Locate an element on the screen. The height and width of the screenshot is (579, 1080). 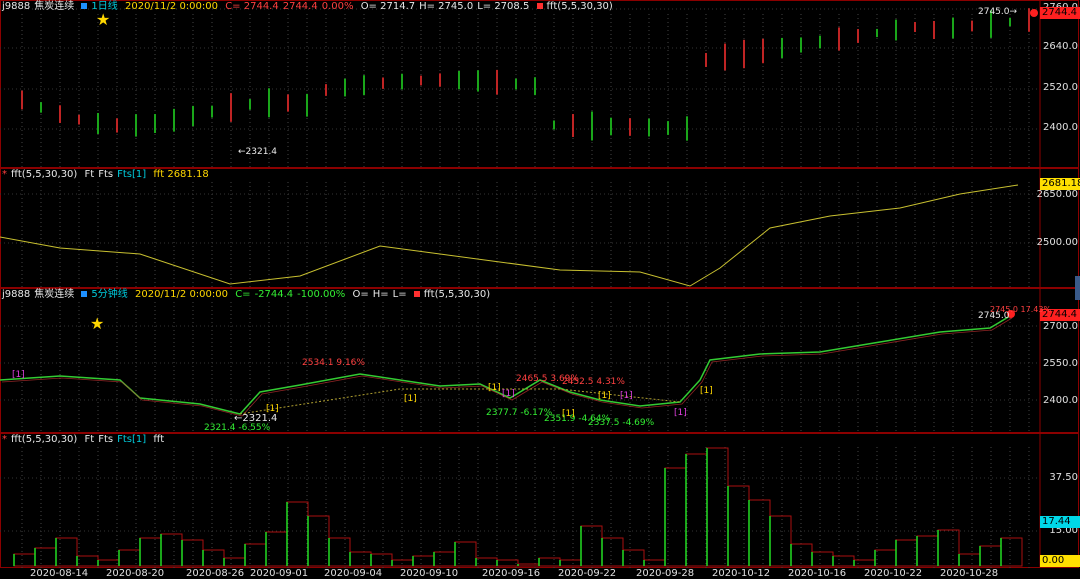
axis-label: 2520.0 is located at coordinates (1060, 87).